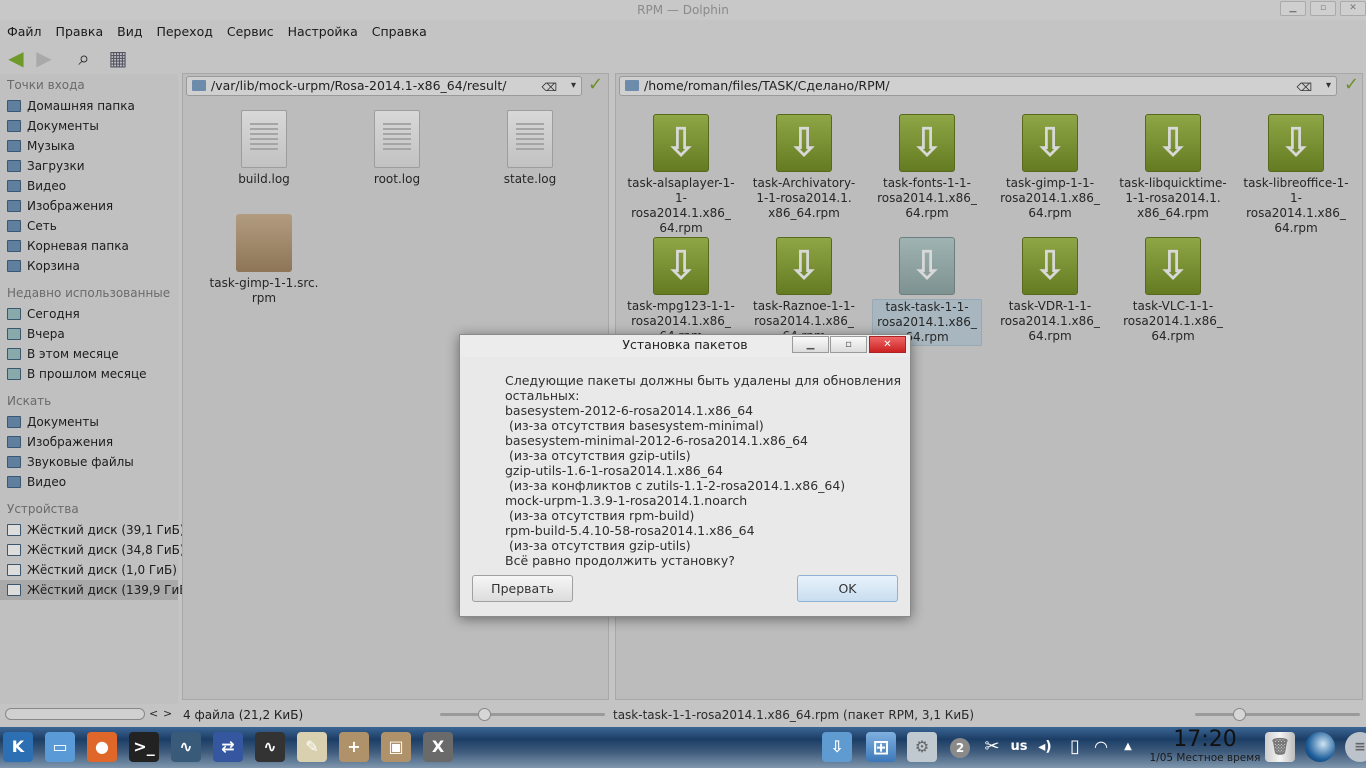 This screenshot has width=1366, height=768. Describe the element at coordinates (89, 570) in the screenshot. I see `sidebar-item-devices-2: Жёсткий диск (1,0 ГиБ)` at that location.